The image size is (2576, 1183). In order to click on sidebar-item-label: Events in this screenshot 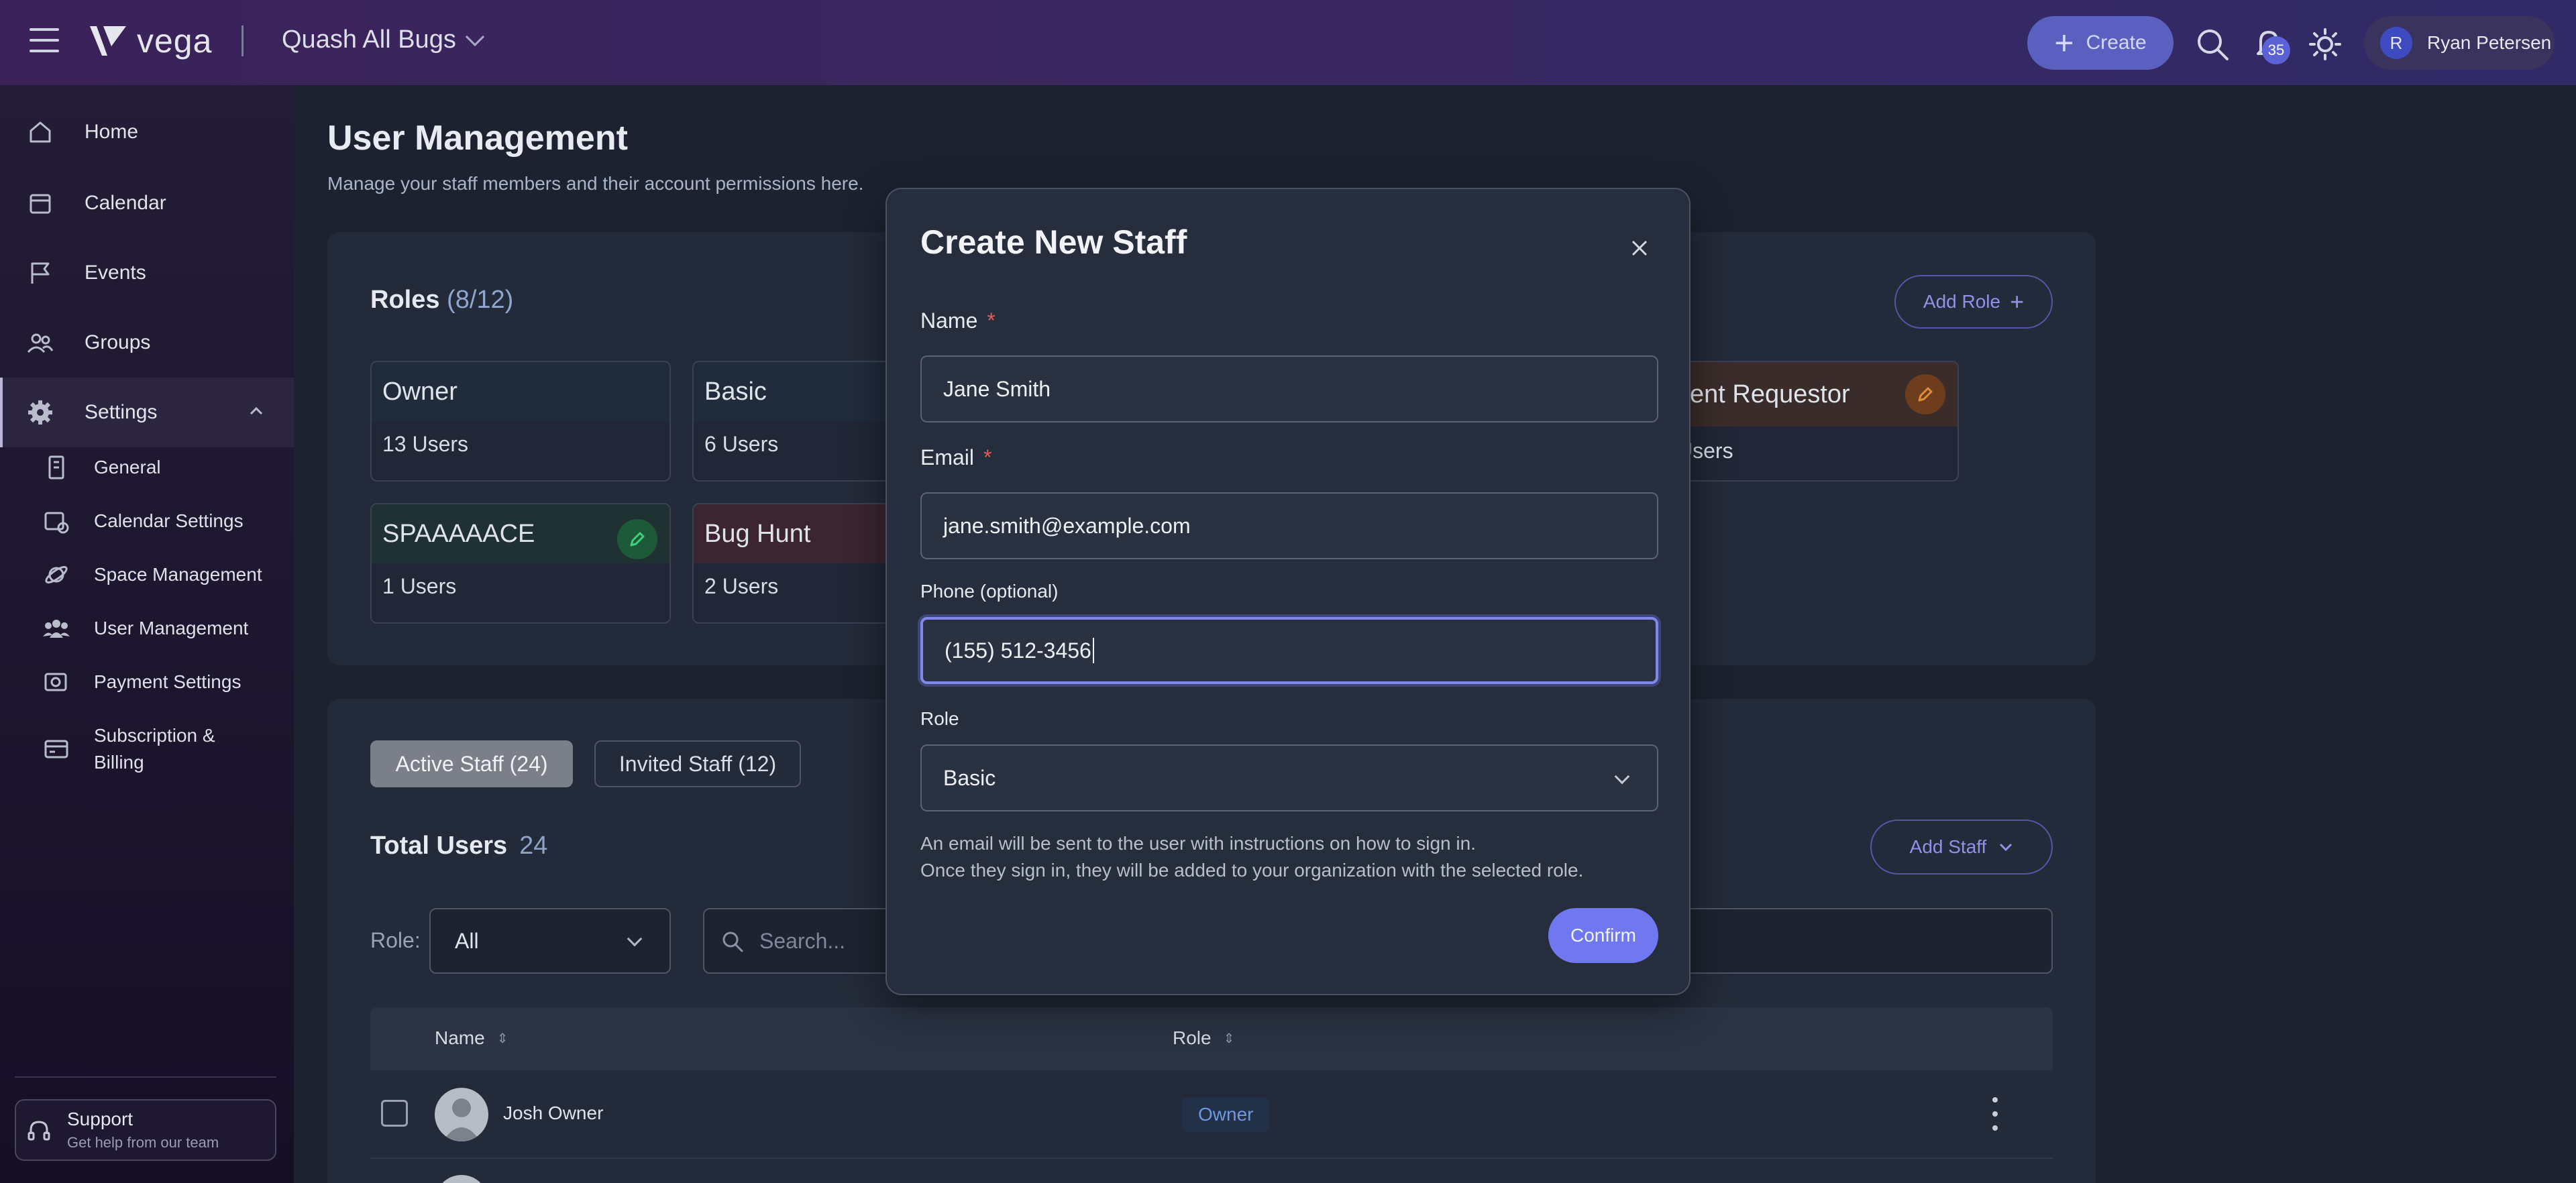, I will do `click(115, 273)`.